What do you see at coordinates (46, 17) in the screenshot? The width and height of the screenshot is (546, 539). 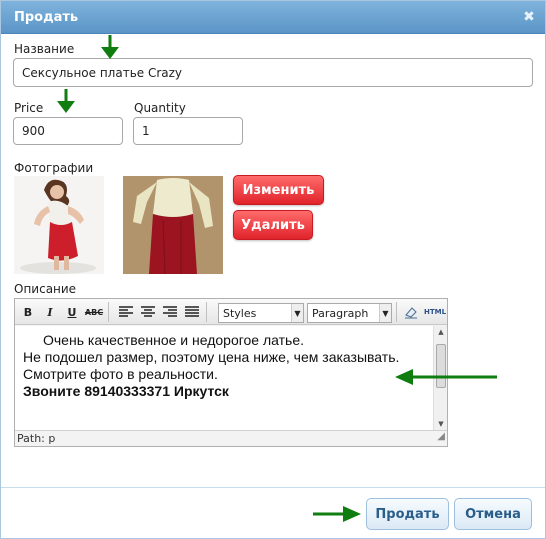 I see `dialog-title: Продать` at bounding box center [46, 17].